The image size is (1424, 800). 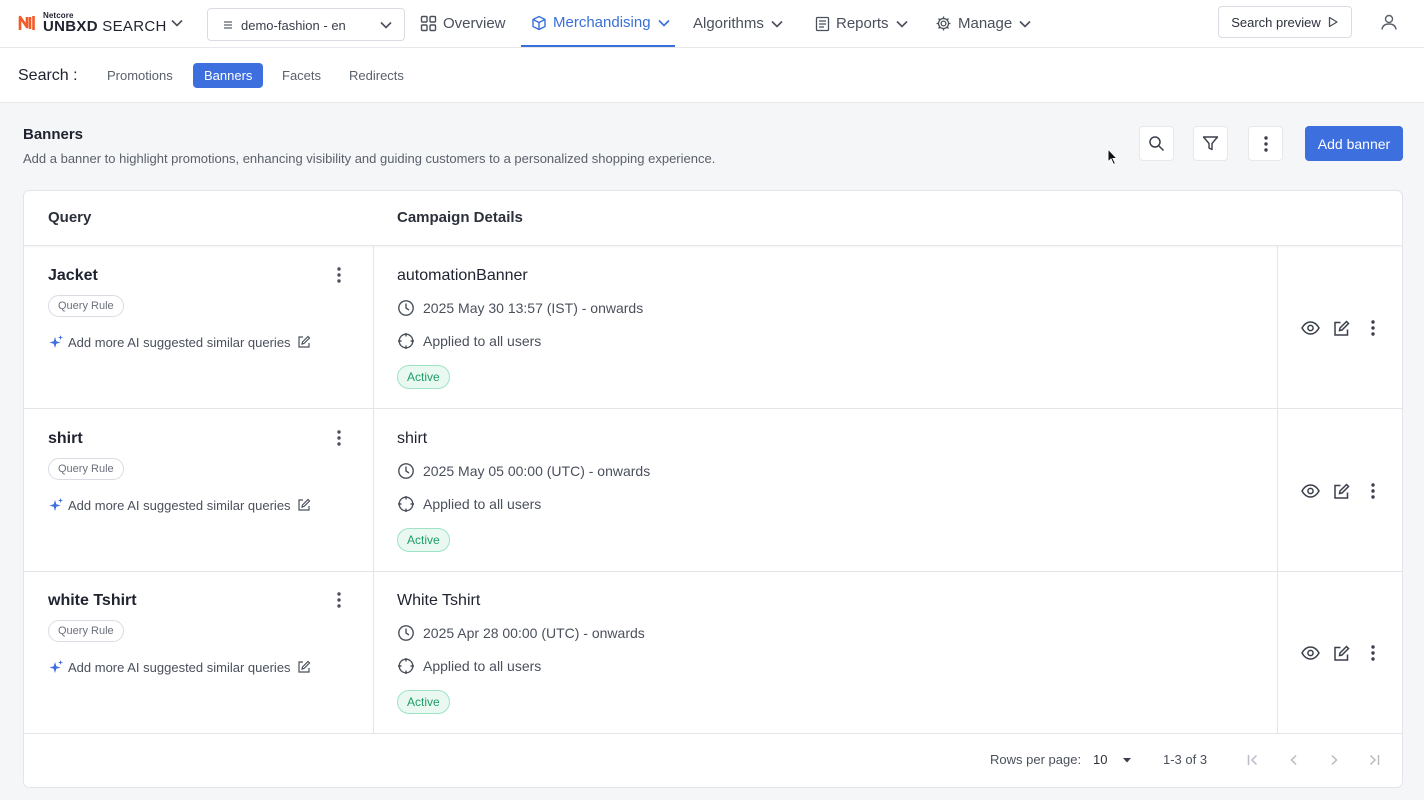 I want to click on site-selector-value: demo-fashion - en, so click(x=293, y=25).